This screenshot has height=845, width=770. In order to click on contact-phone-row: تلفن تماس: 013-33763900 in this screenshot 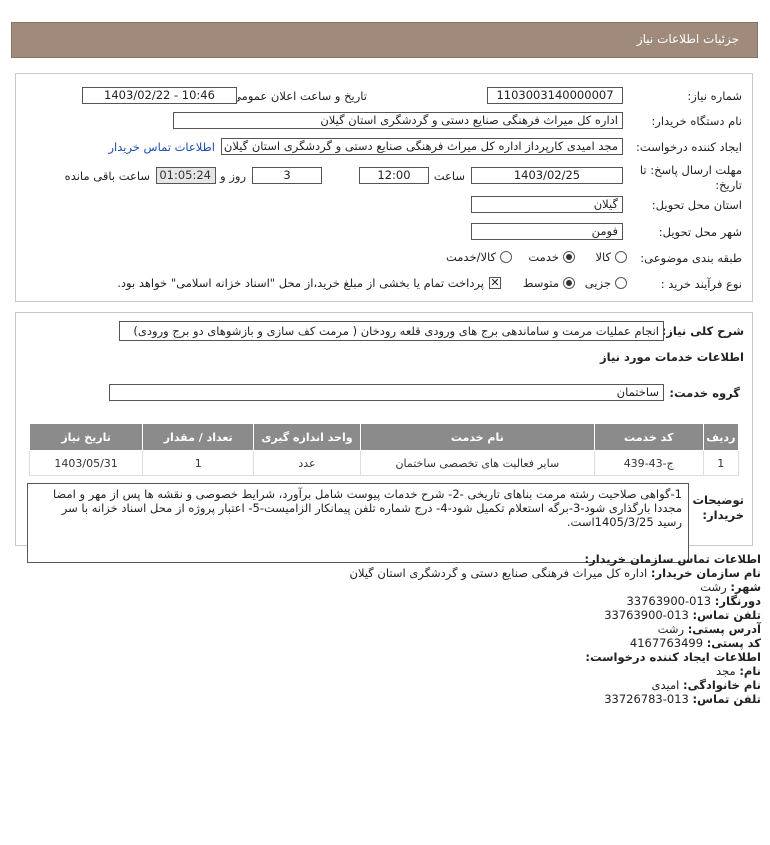, I will do `click(682, 615)`.